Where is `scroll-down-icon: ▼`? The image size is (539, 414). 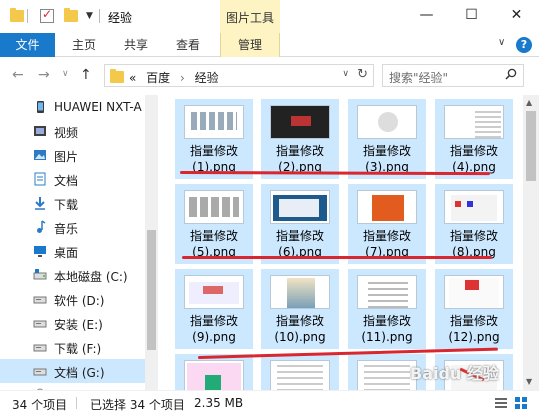 scroll-down-icon: ▼ is located at coordinates (529, 381).